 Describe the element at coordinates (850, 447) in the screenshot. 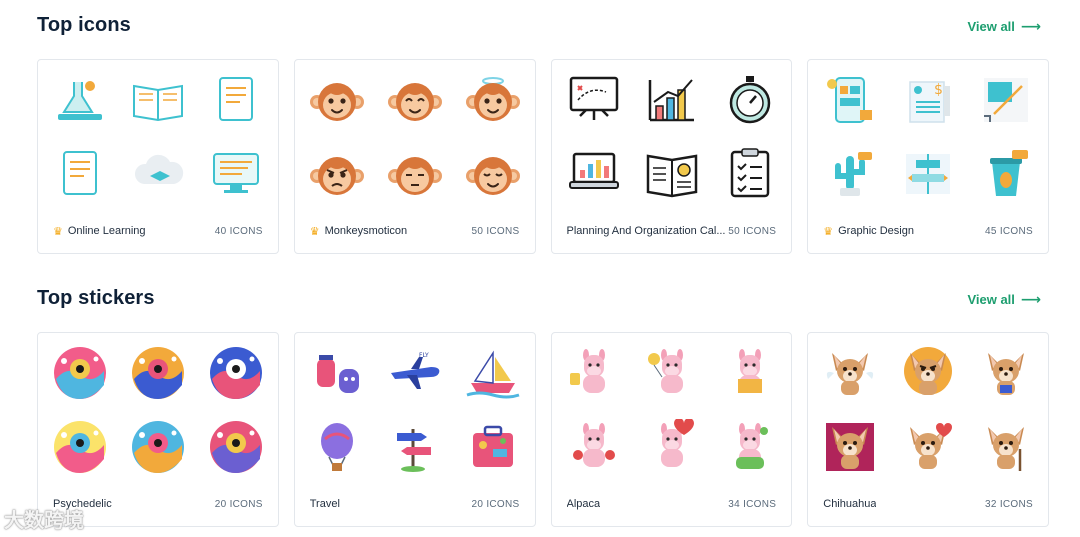

I see `chihuahua-poster-icon` at that location.